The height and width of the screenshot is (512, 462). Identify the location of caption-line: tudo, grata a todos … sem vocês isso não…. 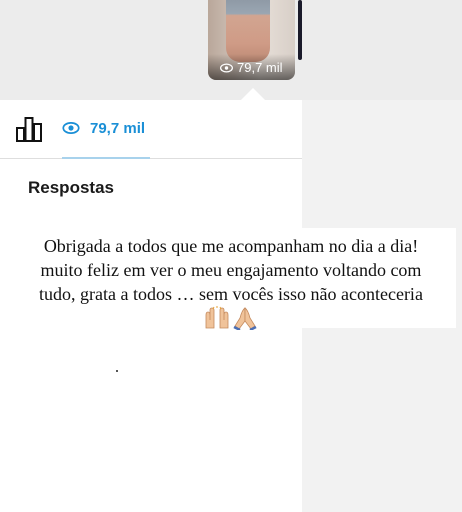
(231, 294).